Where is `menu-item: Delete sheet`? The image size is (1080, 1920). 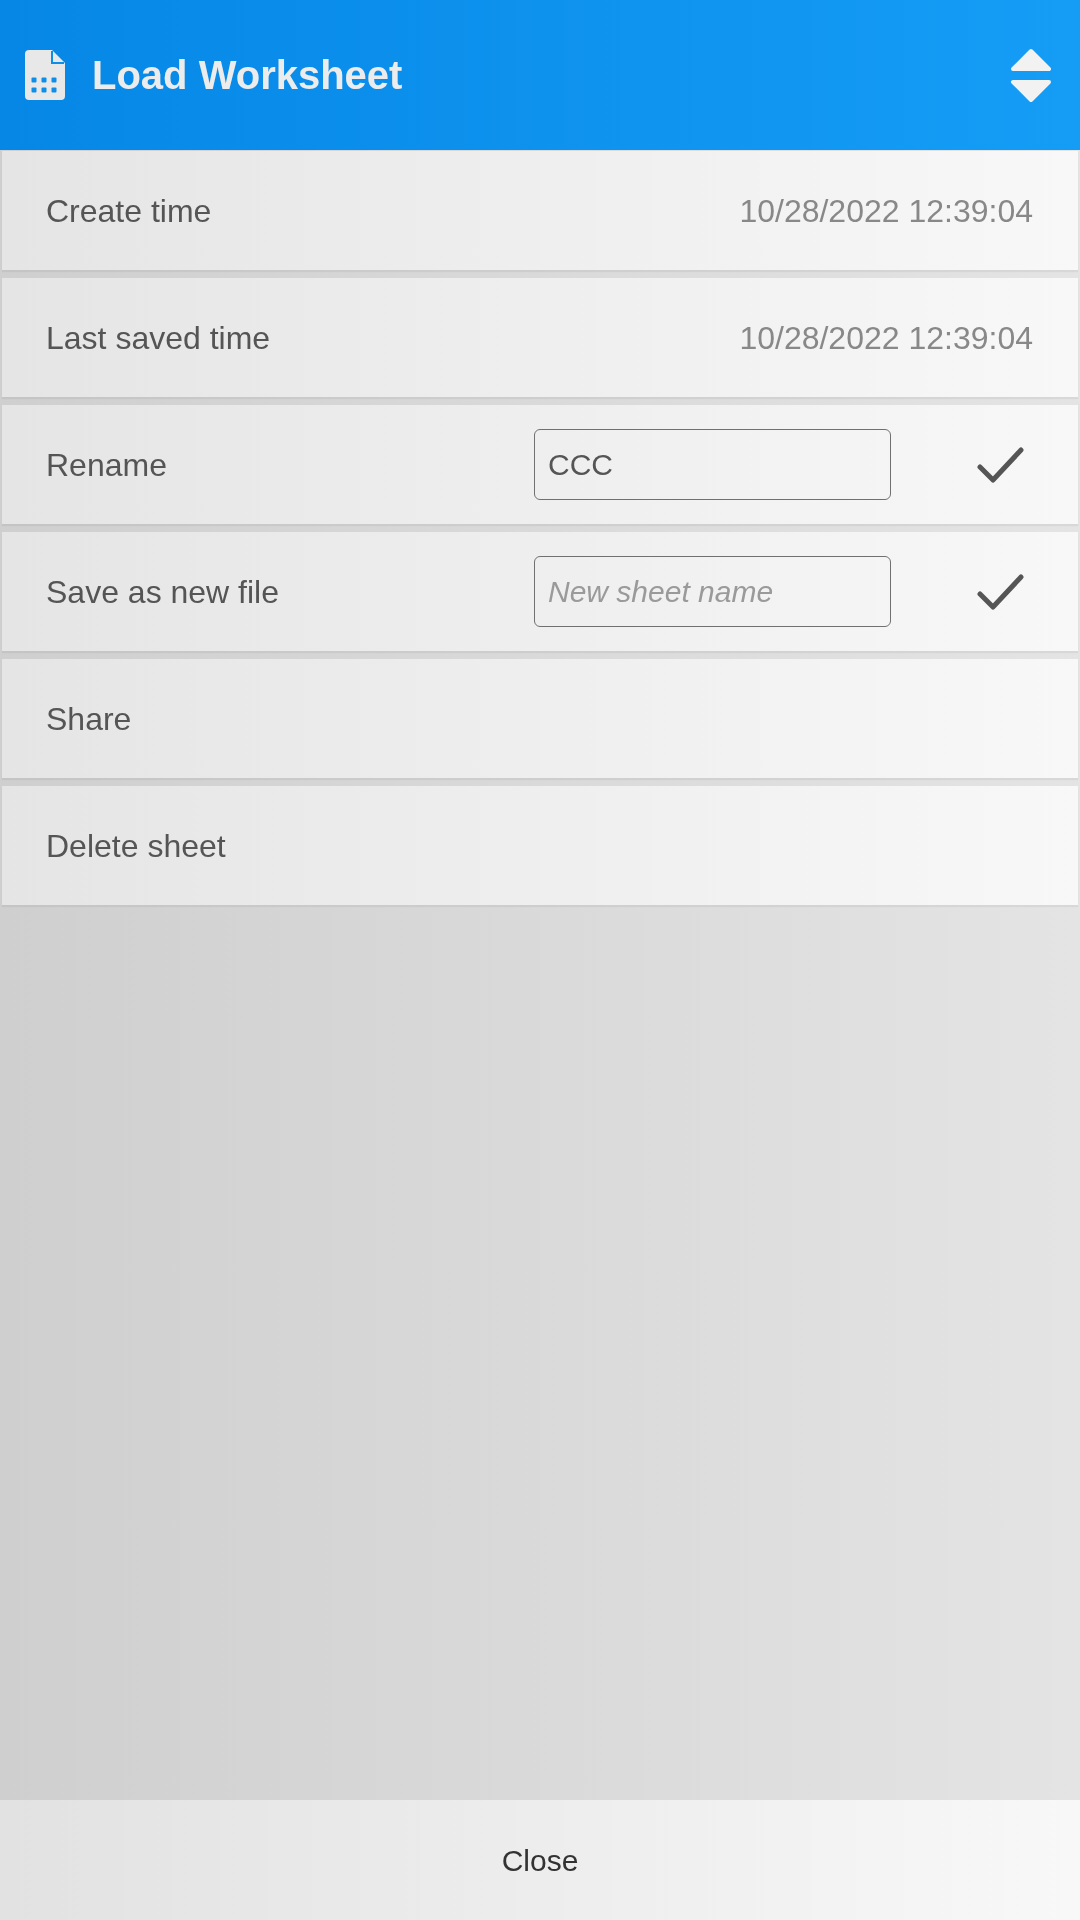 menu-item: Delete sheet is located at coordinates (540, 845).